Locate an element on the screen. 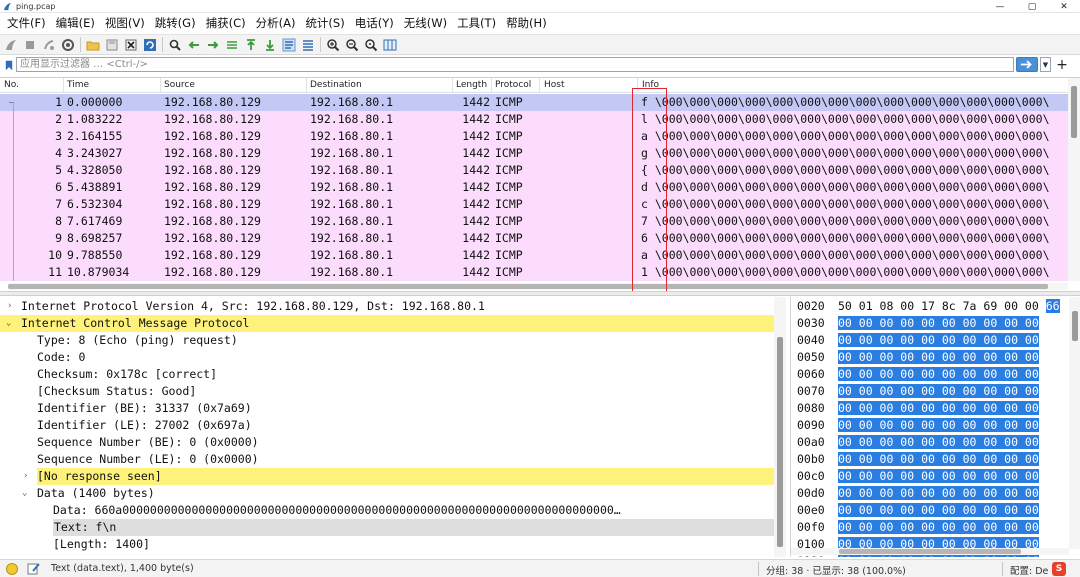  apply-filter-button is located at coordinates (1027, 64).